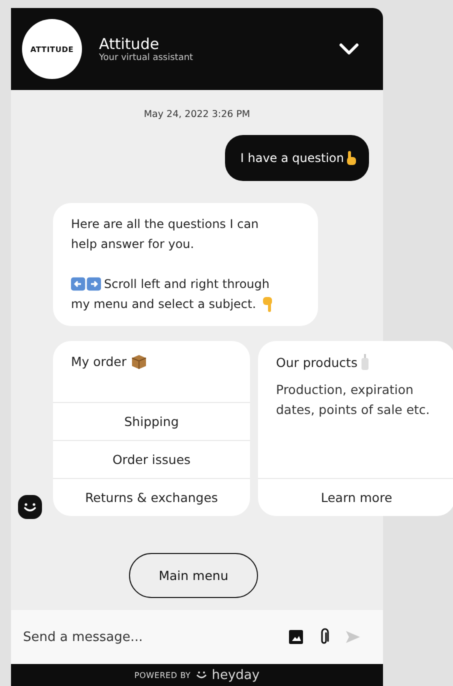 Image resolution: width=453 pixels, height=686 pixels. I want to click on bot-name: Attitude, so click(129, 44).